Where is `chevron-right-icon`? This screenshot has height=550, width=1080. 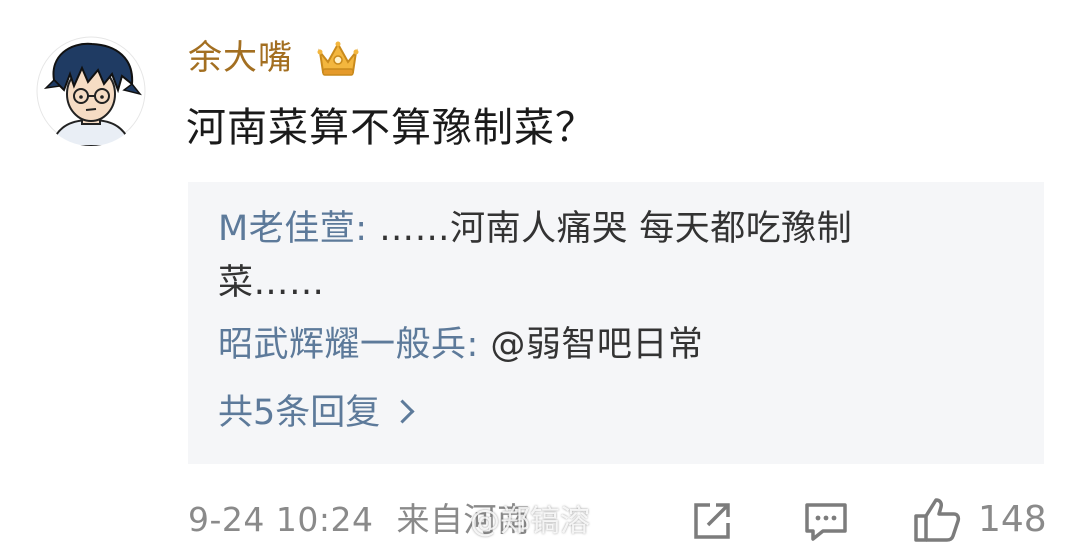 chevron-right-icon is located at coordinates (402, 411).